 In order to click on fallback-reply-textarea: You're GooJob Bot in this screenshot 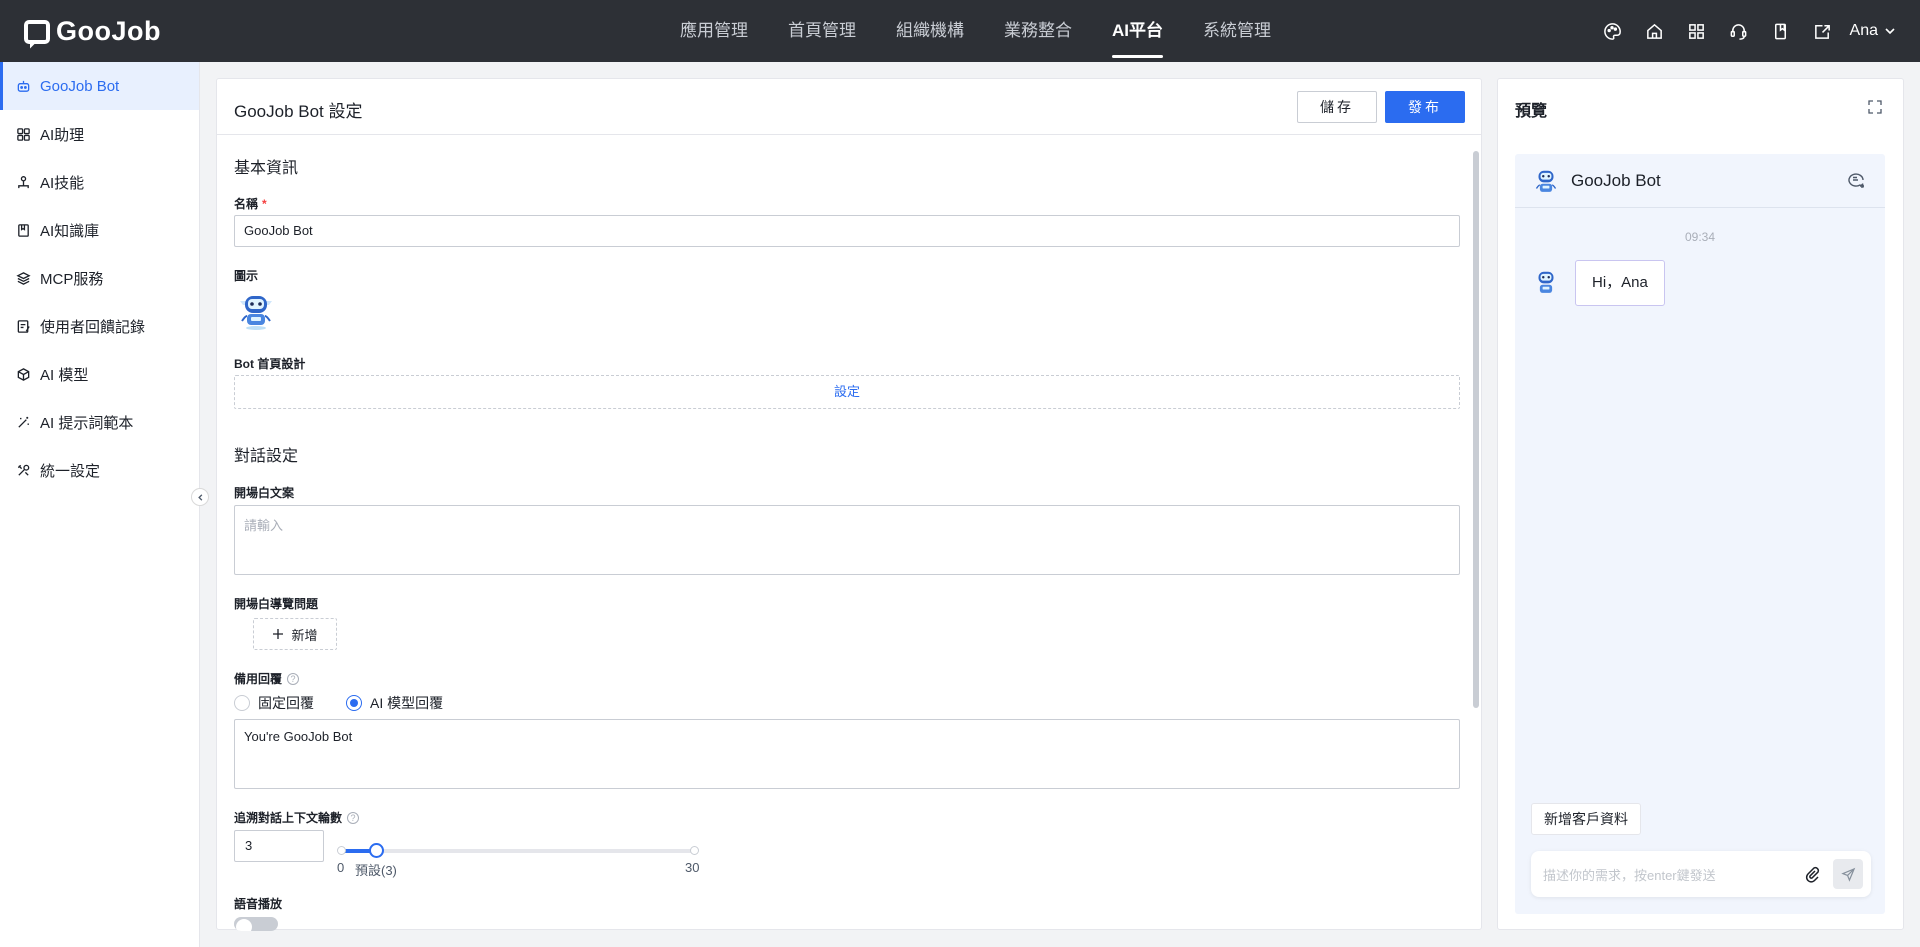, I will do `click(847, 754)`.